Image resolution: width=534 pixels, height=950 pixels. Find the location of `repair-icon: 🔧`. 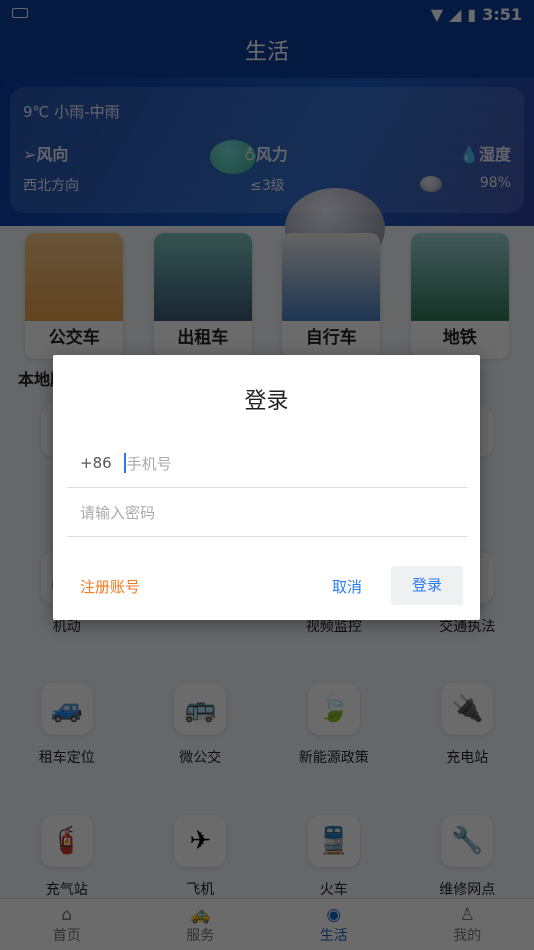

repair-icon: 🔧 is located at coordinates (467, 841).